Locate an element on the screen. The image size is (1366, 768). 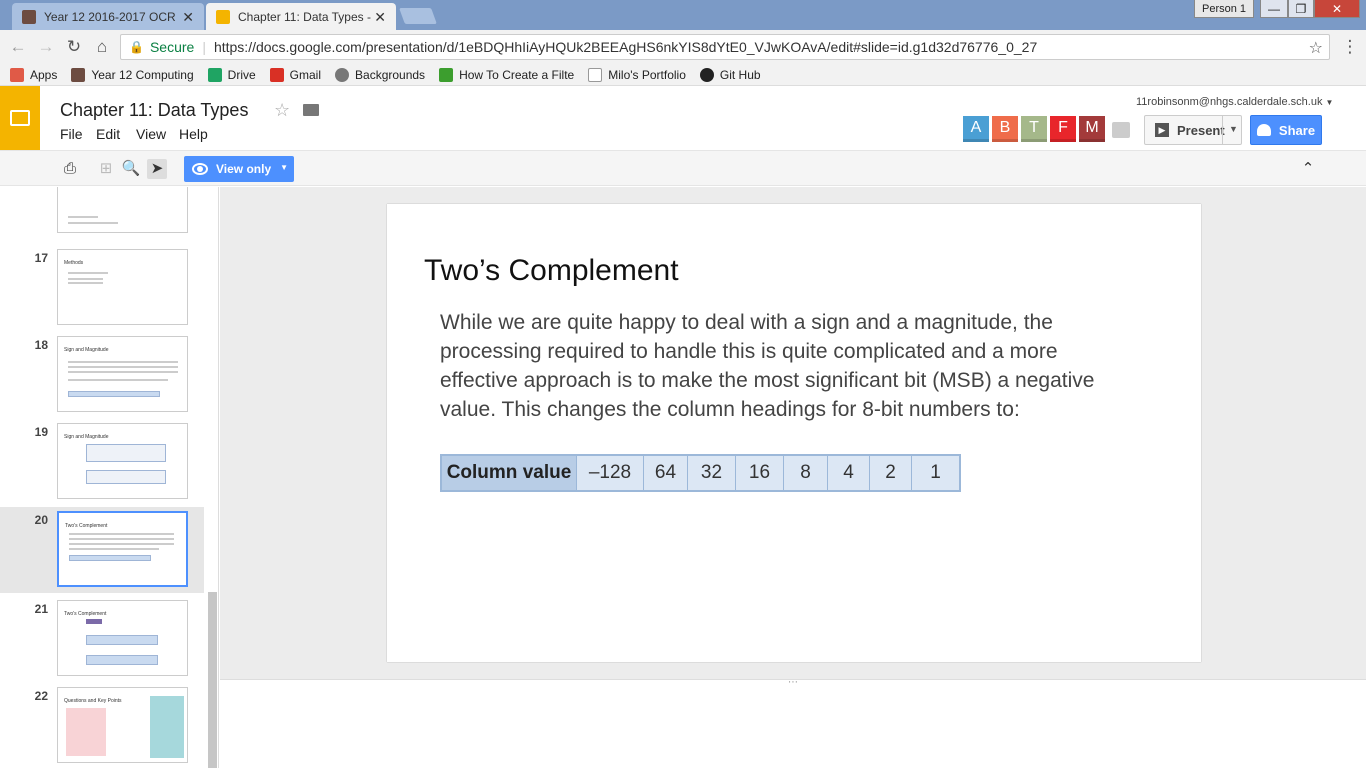
view-only-button: View only ▼ is located at coordinates (239, 169).